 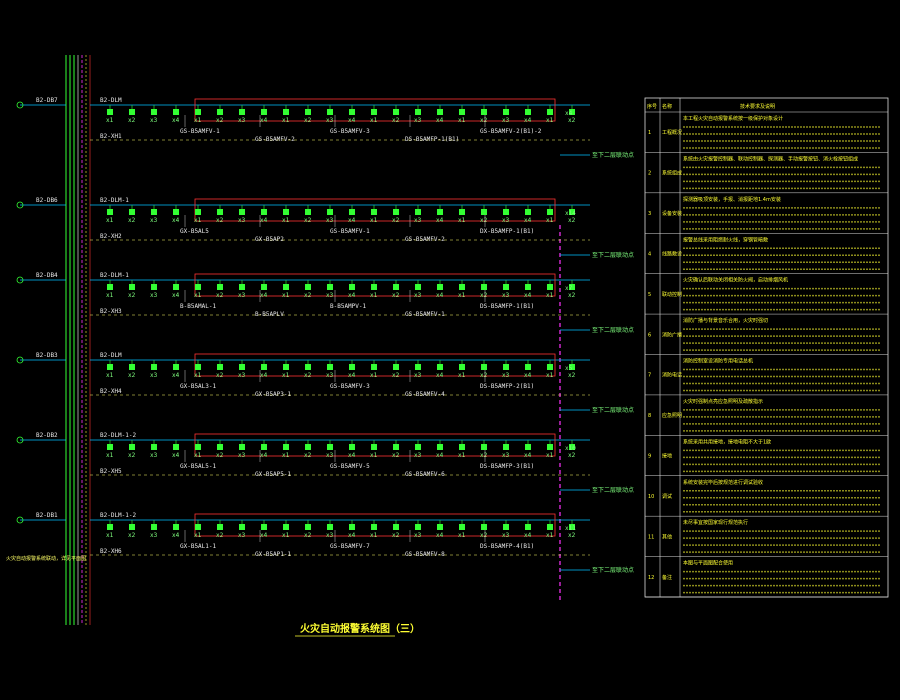 What do you see at coordinates (667, 577) in the screenshot?
I see `table-cell-name: 备注` at bounding box center [667, 577].